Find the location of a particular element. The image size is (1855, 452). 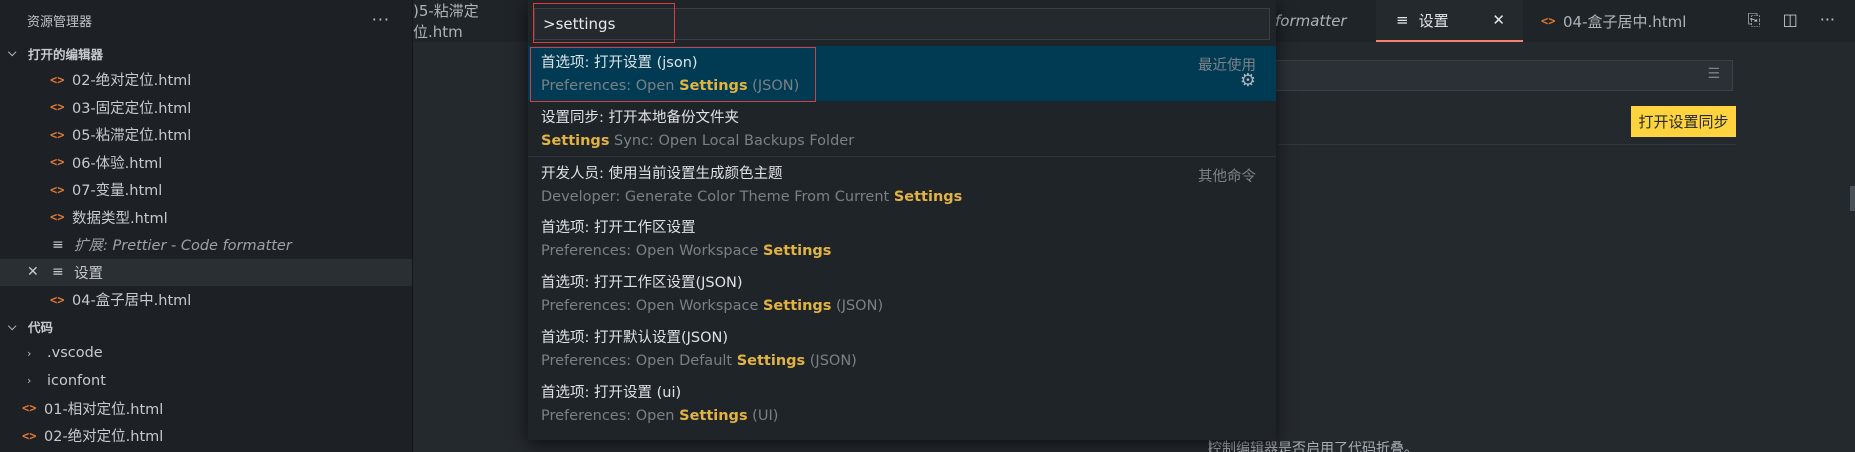

command-title: 首选项: 打开工作区设置 is located at coordinates (618, 228).